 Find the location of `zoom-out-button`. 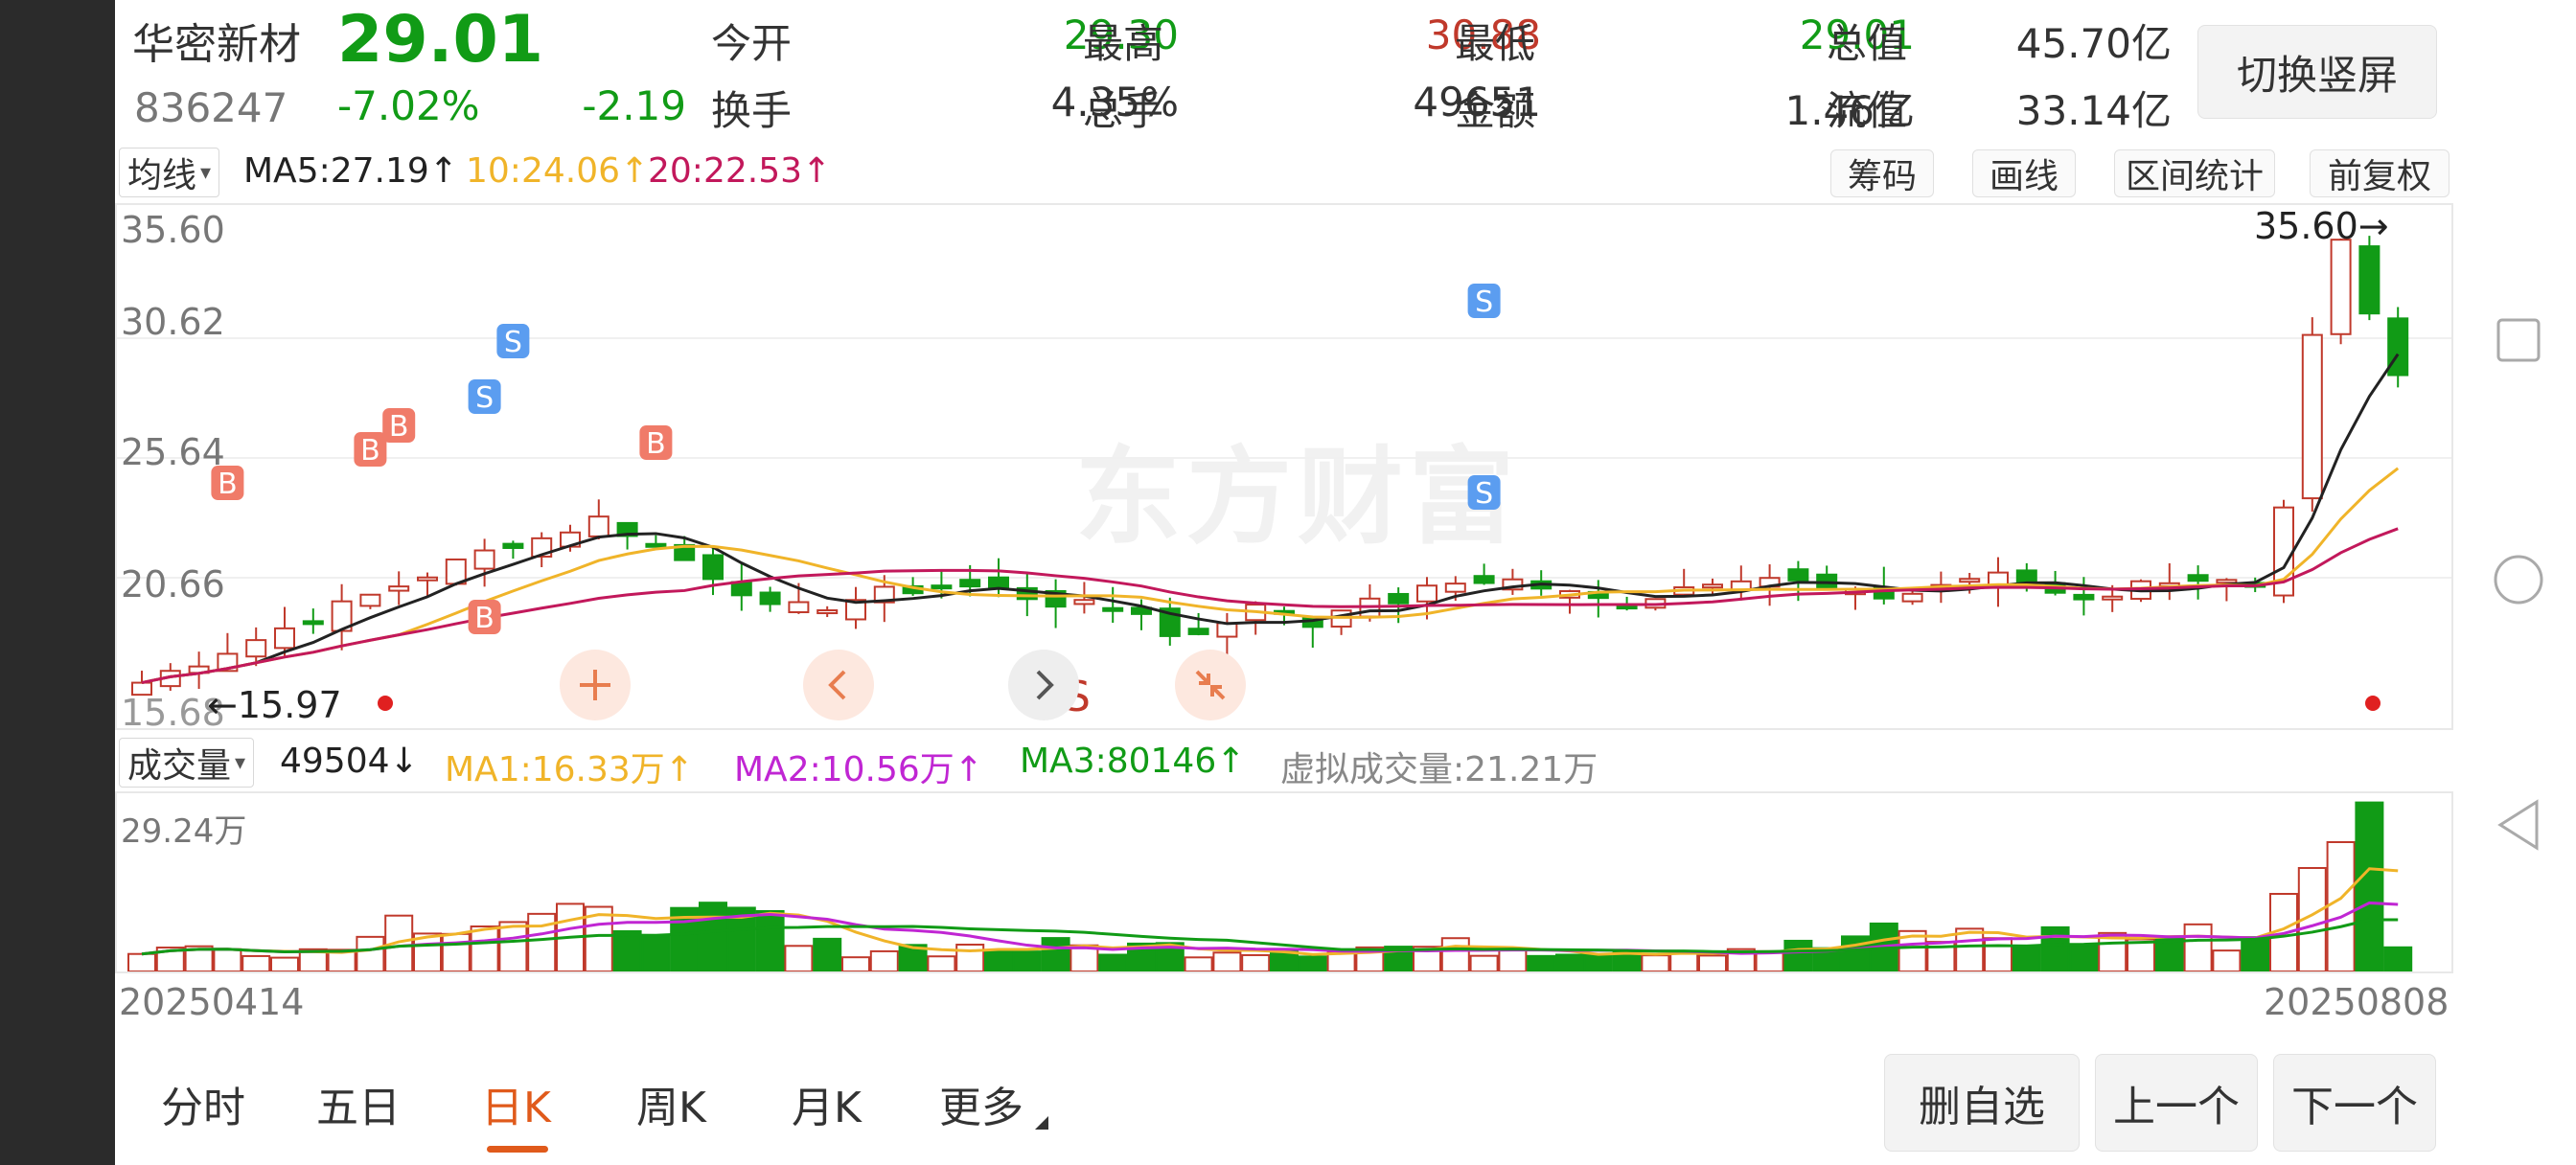

zoom-out-button is located at coordinates (1210, 685).